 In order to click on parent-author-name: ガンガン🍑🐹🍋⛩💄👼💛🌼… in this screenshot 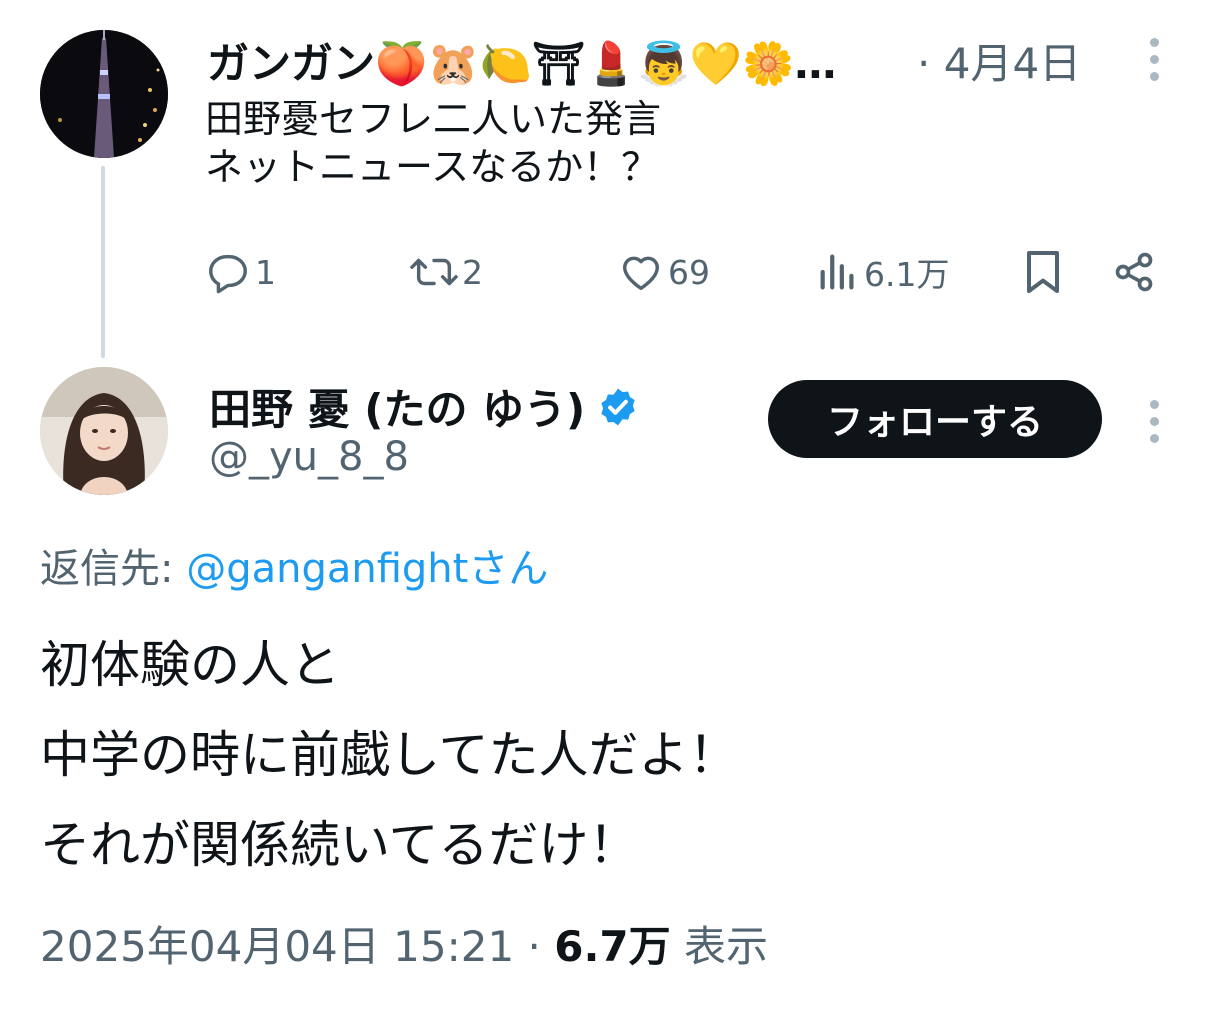, I will do `click(521, 60)`.